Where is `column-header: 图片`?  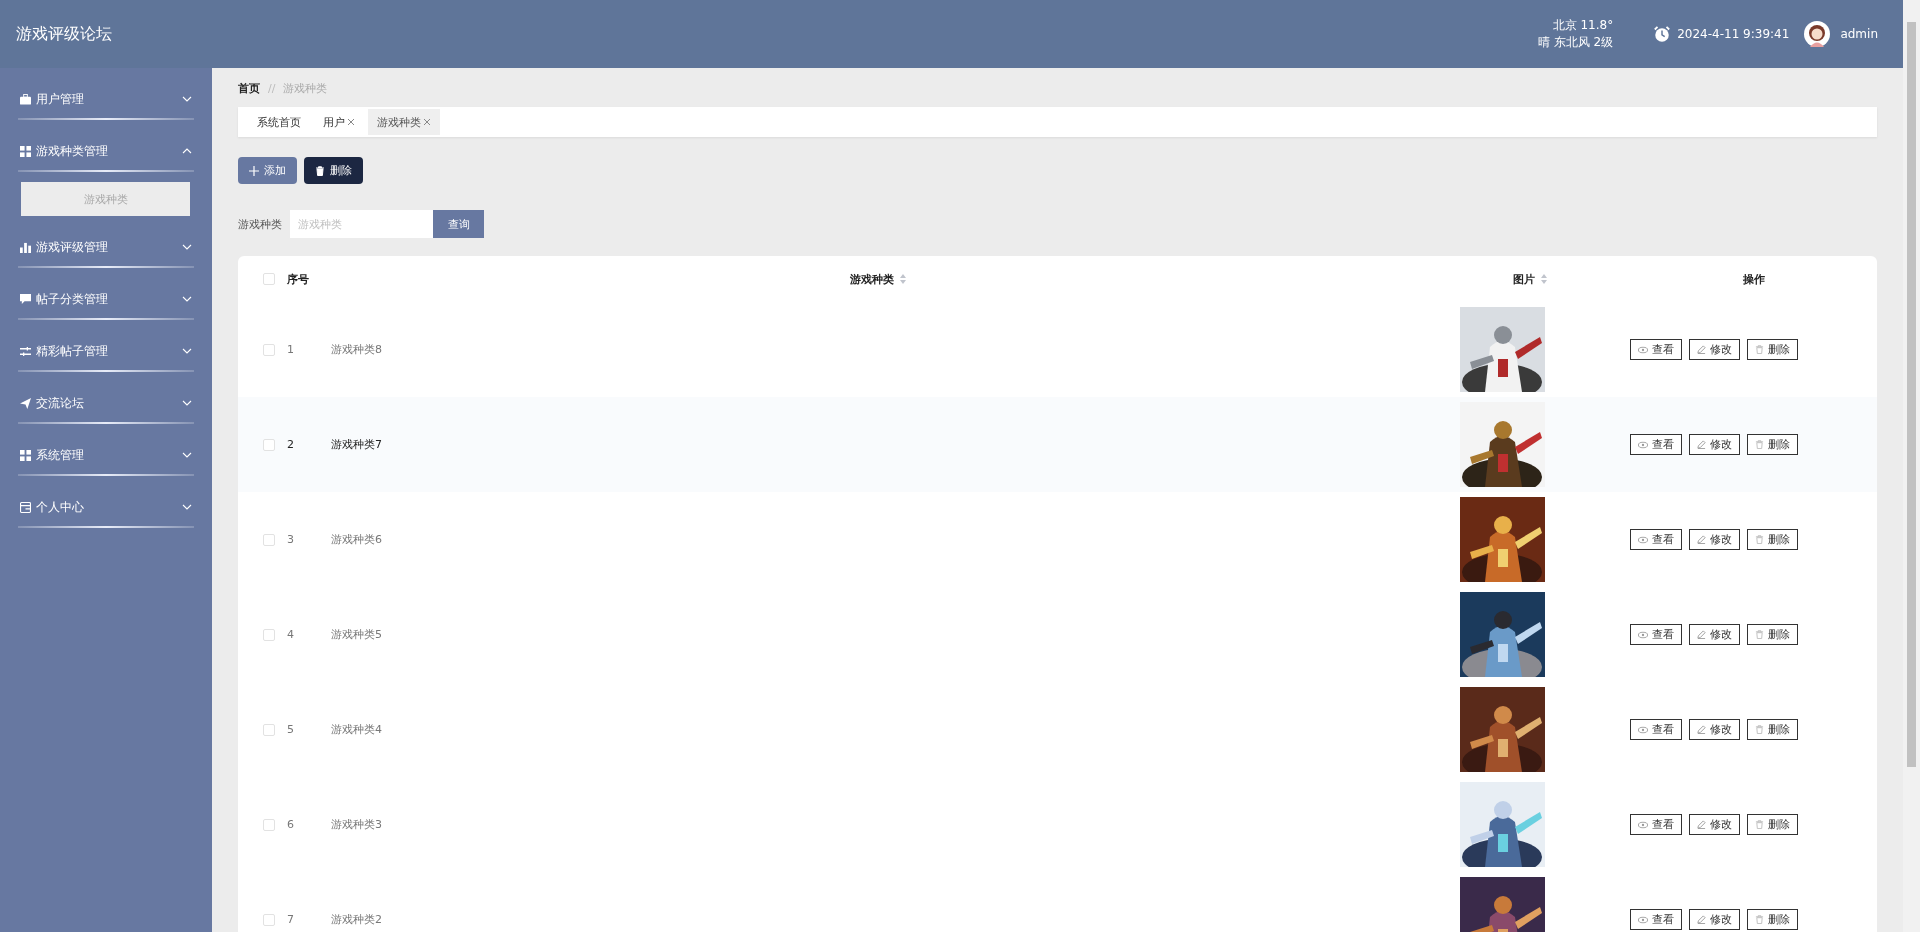
column-header: 图片 is located at coordinates (1530, 279).